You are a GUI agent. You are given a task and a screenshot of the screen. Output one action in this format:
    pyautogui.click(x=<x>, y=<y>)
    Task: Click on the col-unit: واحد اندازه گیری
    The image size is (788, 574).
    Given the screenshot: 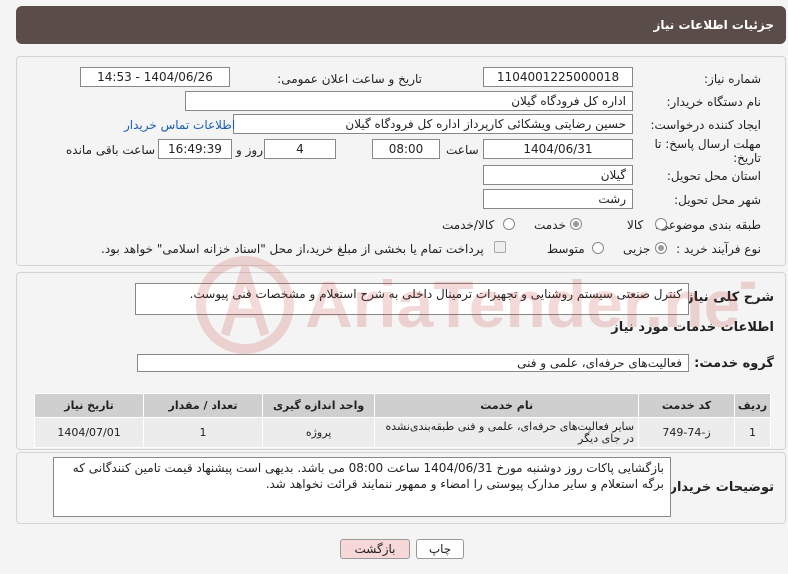 What is the action you would take?
    pyautogui.click(x=318, y=405)
    